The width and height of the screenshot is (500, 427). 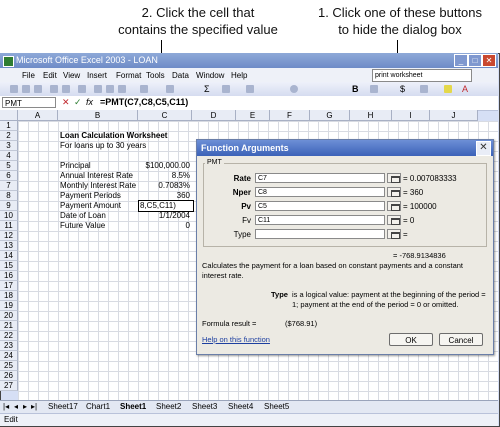 I want to click on sheet-title: Loan Calculation Worksheet, so click(x=113, y=136).